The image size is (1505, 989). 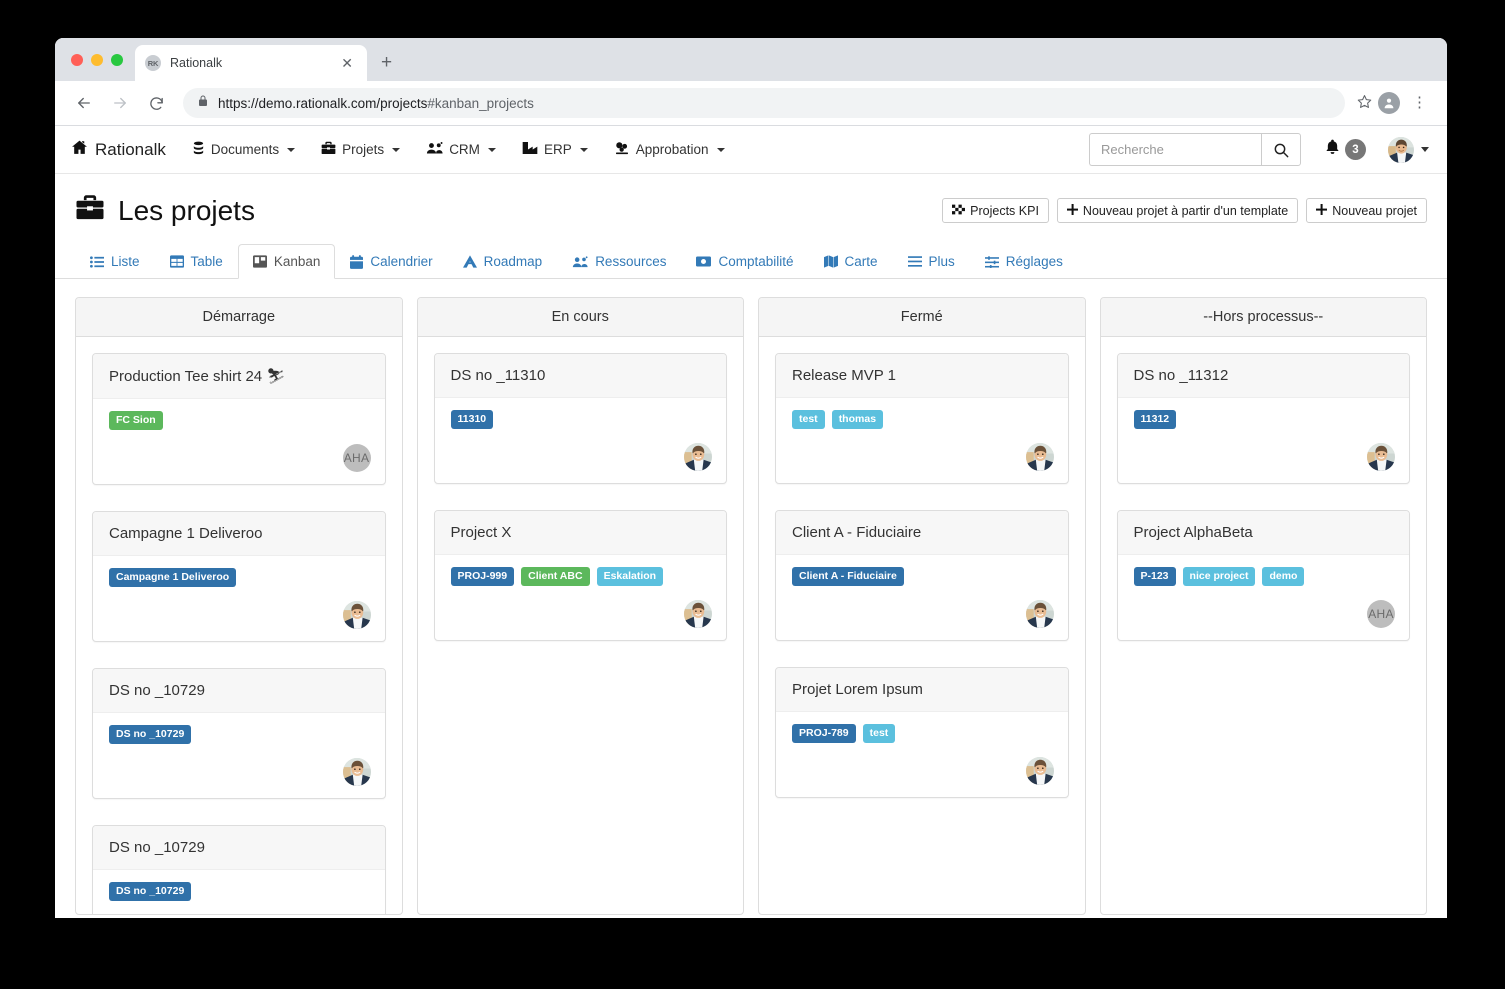 What do you see at coordinates (173, 577) in the screenshot?
I see `kanban-card-label: Campagne 1 Deliveroo` at bounding box center [173, 577].